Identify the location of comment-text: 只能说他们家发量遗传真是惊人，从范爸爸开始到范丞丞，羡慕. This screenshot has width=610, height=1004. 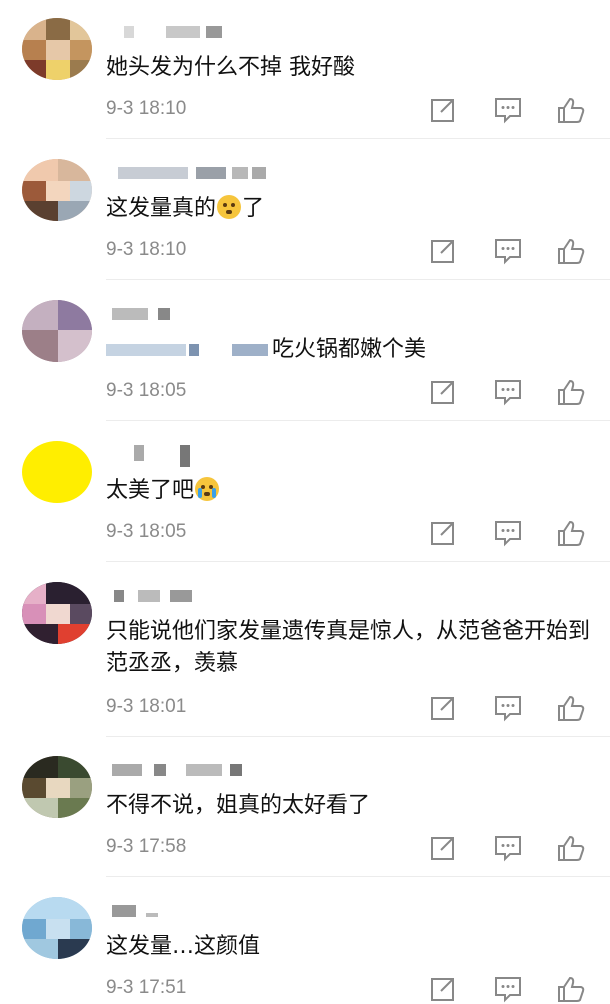
(348, 647).